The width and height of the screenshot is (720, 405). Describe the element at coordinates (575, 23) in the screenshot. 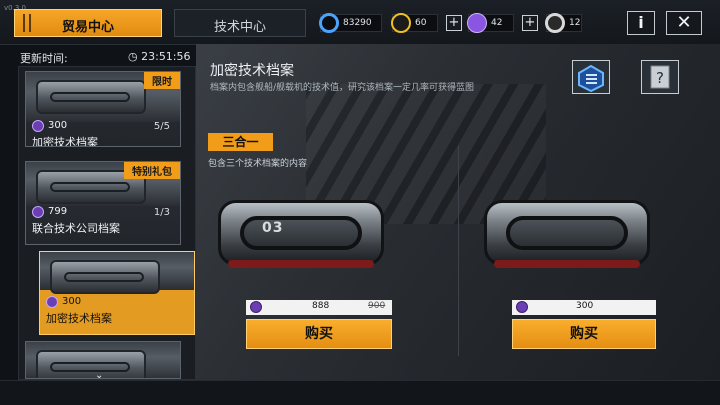

I see `resource-pass-value: 12` at that location.